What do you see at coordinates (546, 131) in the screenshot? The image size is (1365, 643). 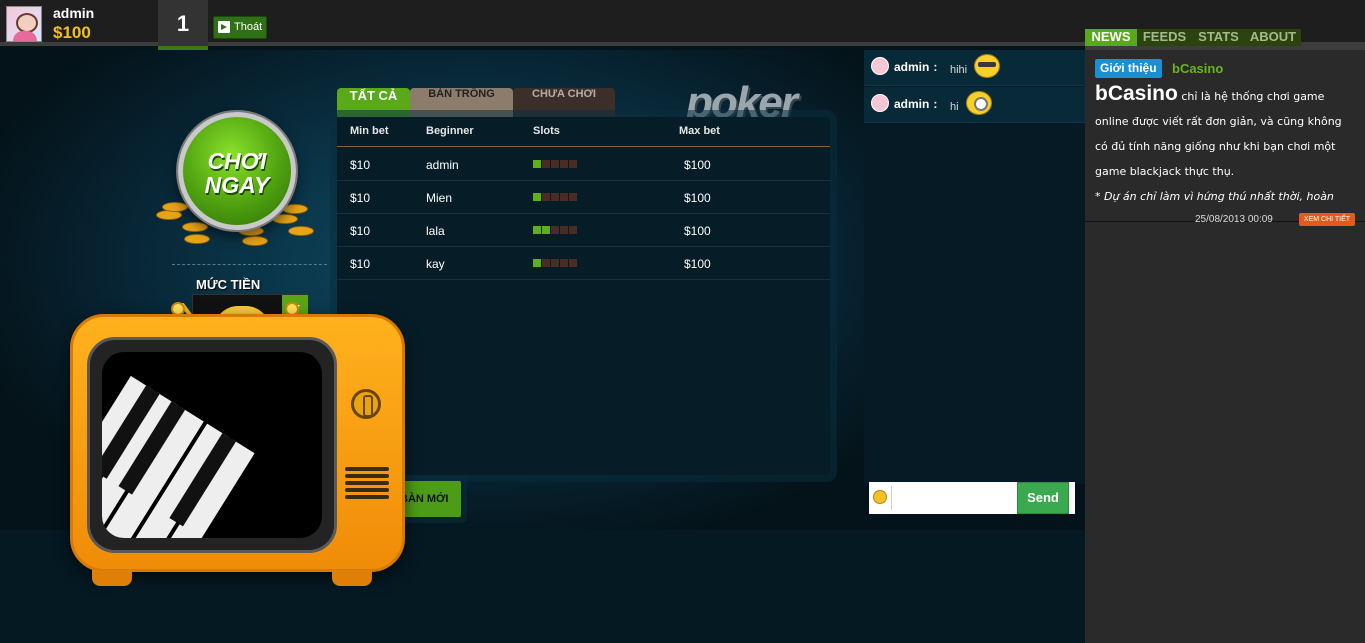 I see `column-slots: Slots` at bounding box center [546, 131].